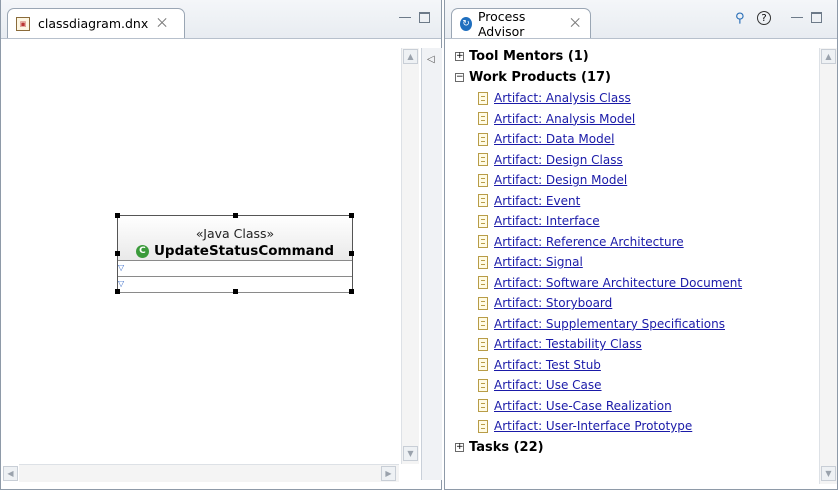 The image size is (838, 490). I want to click on scroll-right-icon: ▶, so click(388, 473).